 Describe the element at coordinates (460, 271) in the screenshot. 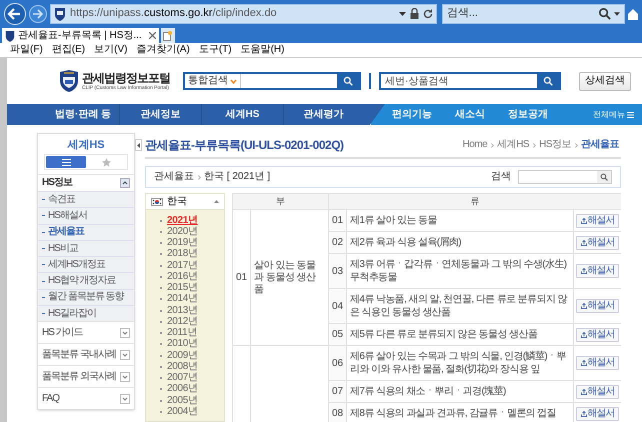

I see `table-cell: 제3류 어류ㆍ갑각류ㆍ연체동물과 그 밖의 수생(水生) 무척추동물` at that location.